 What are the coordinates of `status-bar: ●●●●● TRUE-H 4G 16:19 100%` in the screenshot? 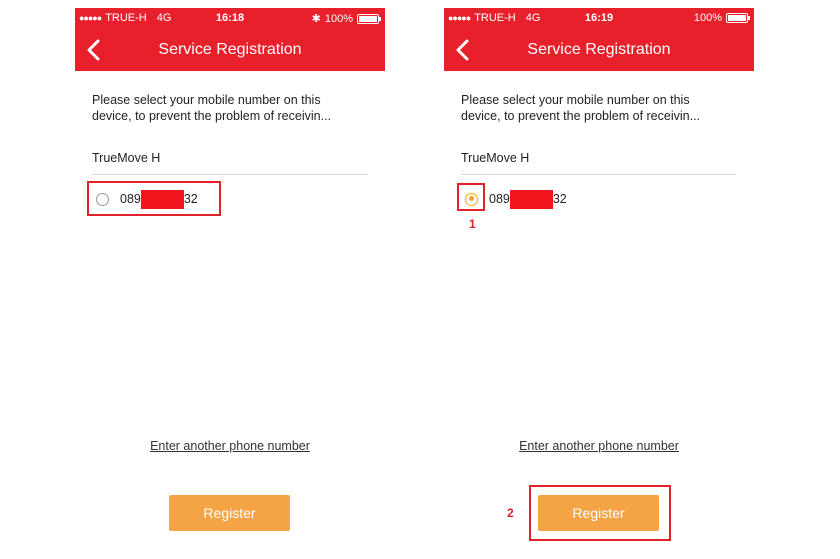 It's located at (599, 18).